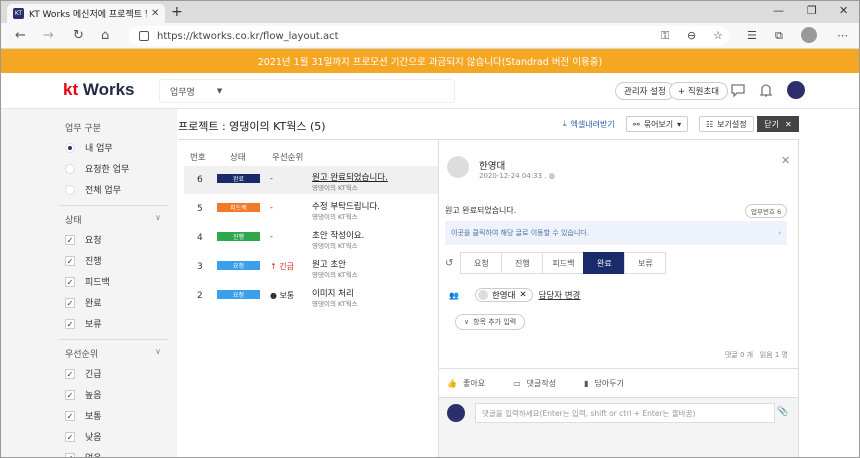  What do you see at coordinates (778, 10) in the screenshot?
I see `minimize-icon: —` at bounding box center [778, 10].